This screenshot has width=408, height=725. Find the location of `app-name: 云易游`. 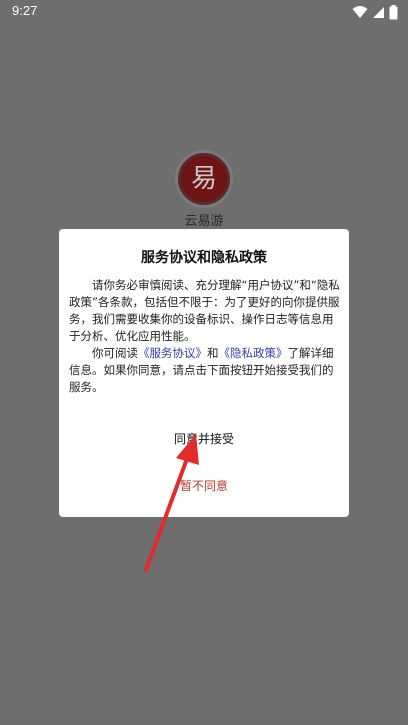

app-name: 云易游 is located at coordinates (204, 221).